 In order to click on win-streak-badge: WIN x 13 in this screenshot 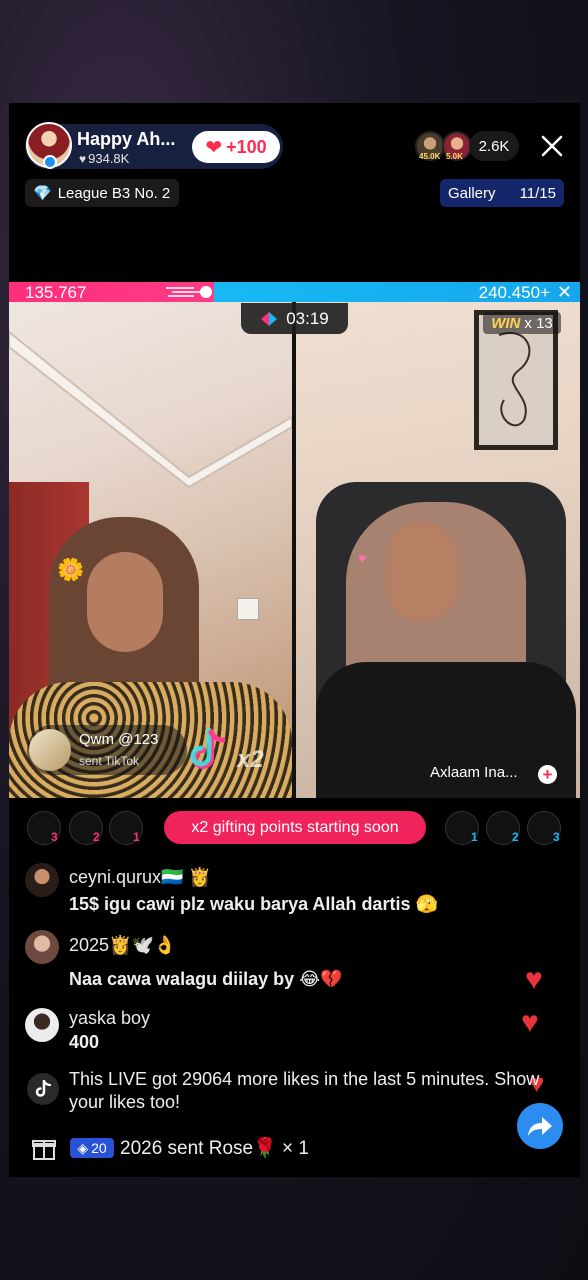, I will do `click(522, 323)`.